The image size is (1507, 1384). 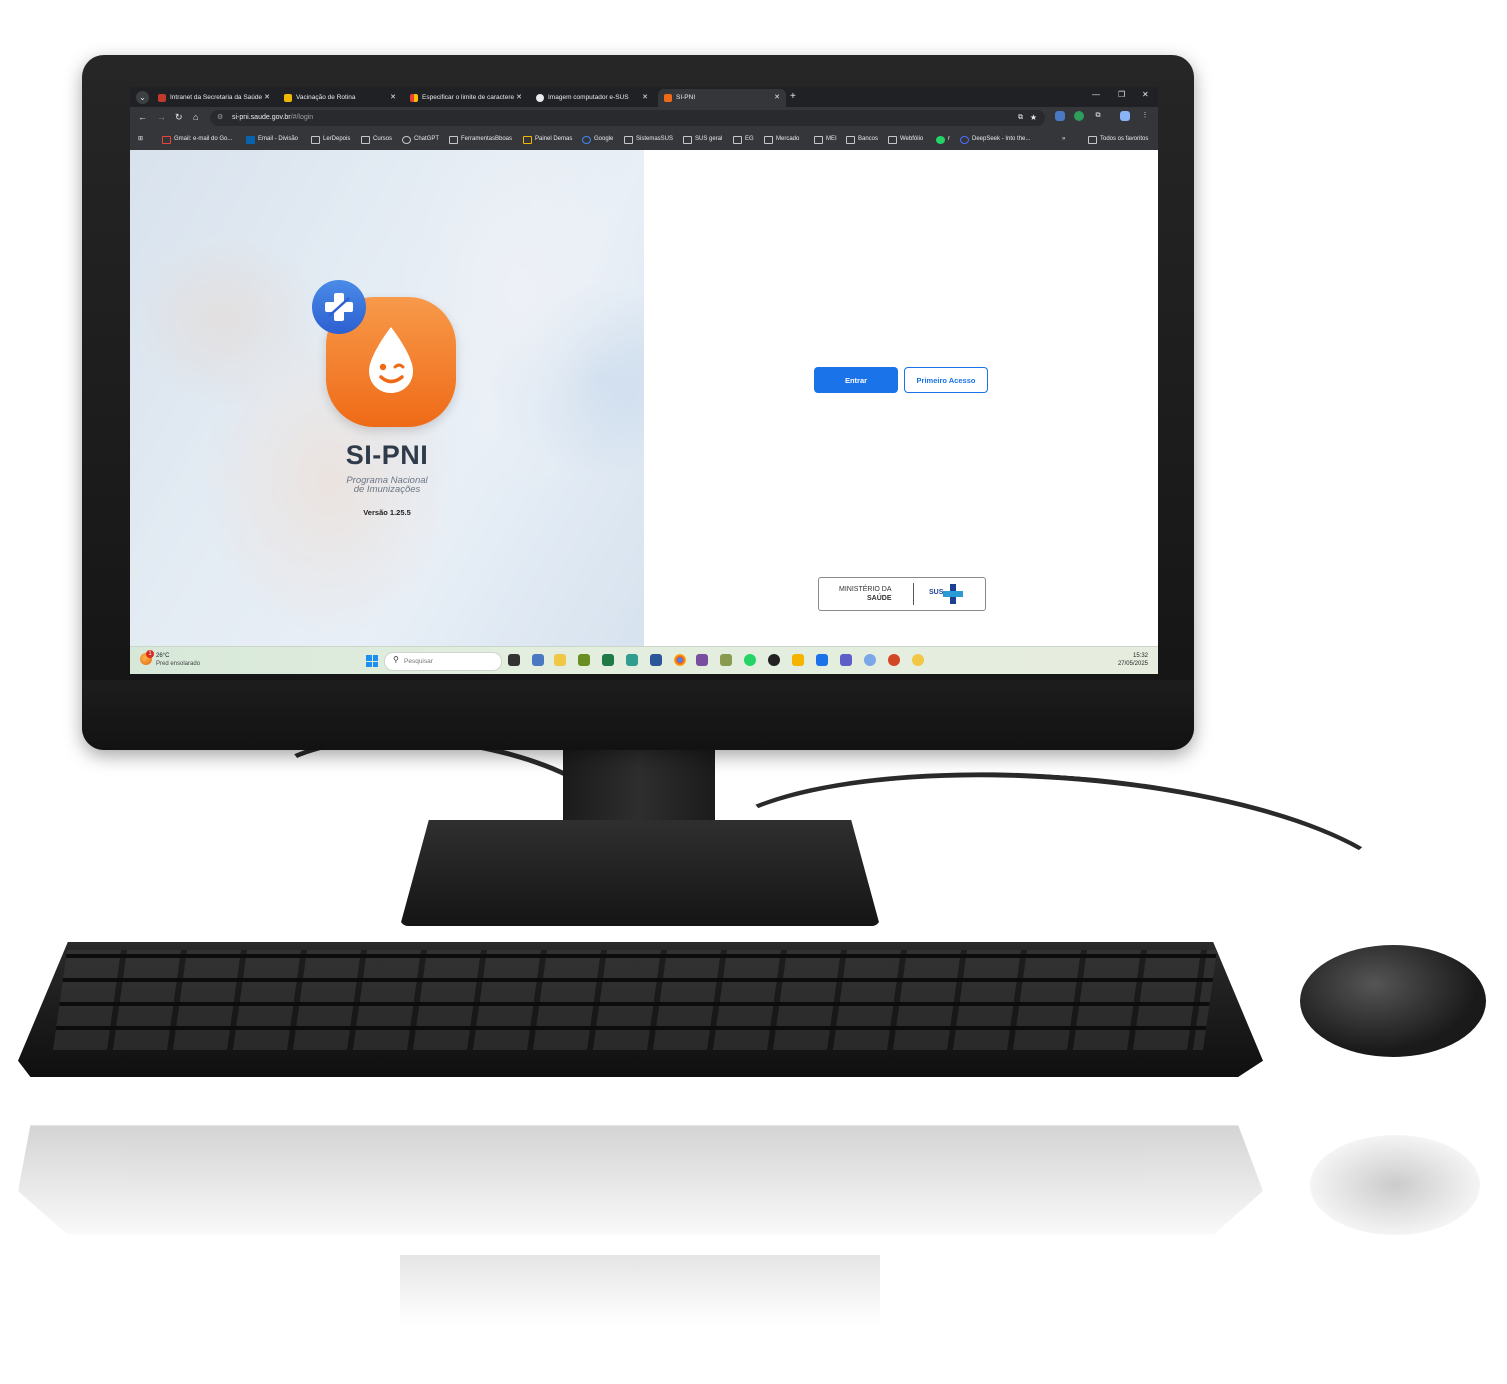 What do you see at coordinates (1140, 656) in the screenshot?
I see `clock-time: 15:32` at bounding box center [1140, 656].